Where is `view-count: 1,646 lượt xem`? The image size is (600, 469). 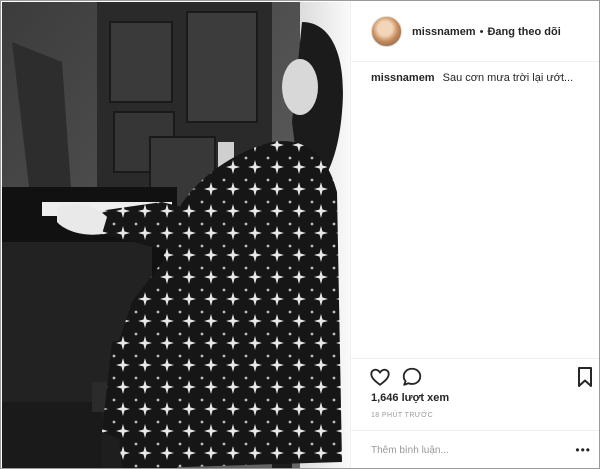
view-count: 1,646 lượt xem is located at coordinates (410, 398).